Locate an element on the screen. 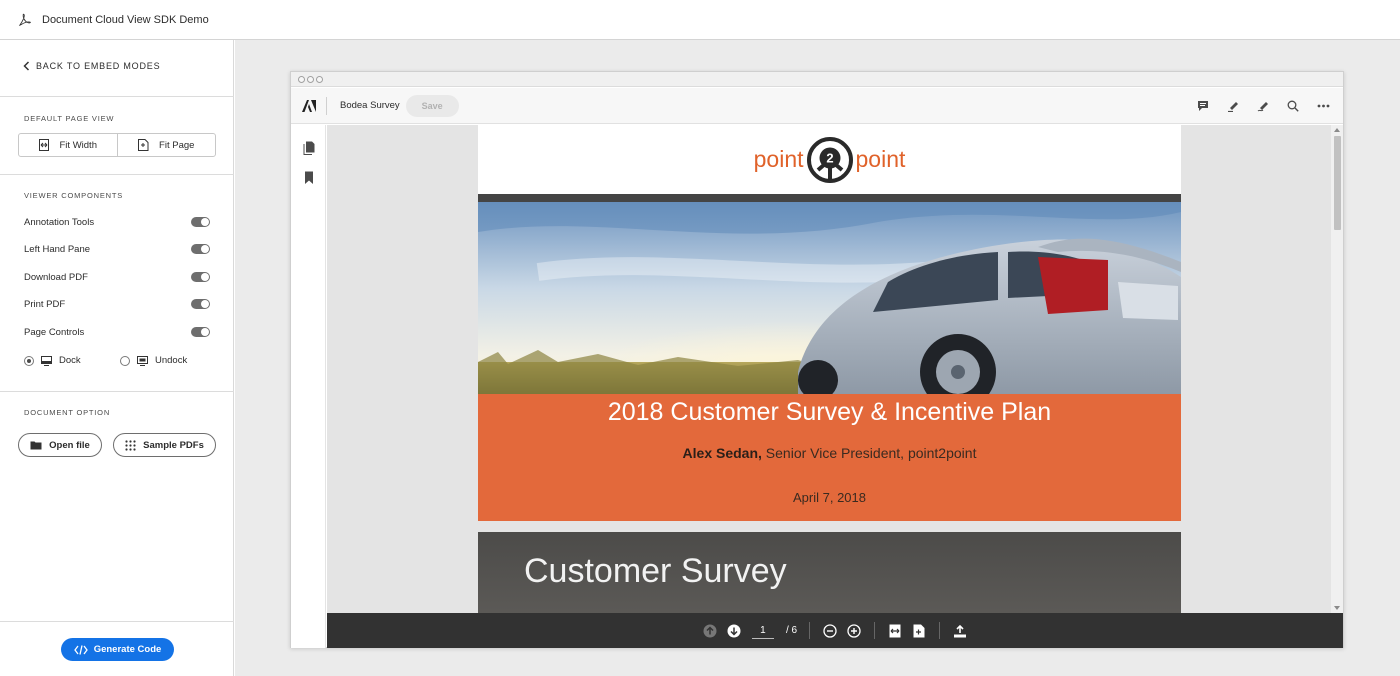 The image size is (1400, 676). fit-width-label: Fit Width is located at coordinates (78, 145).